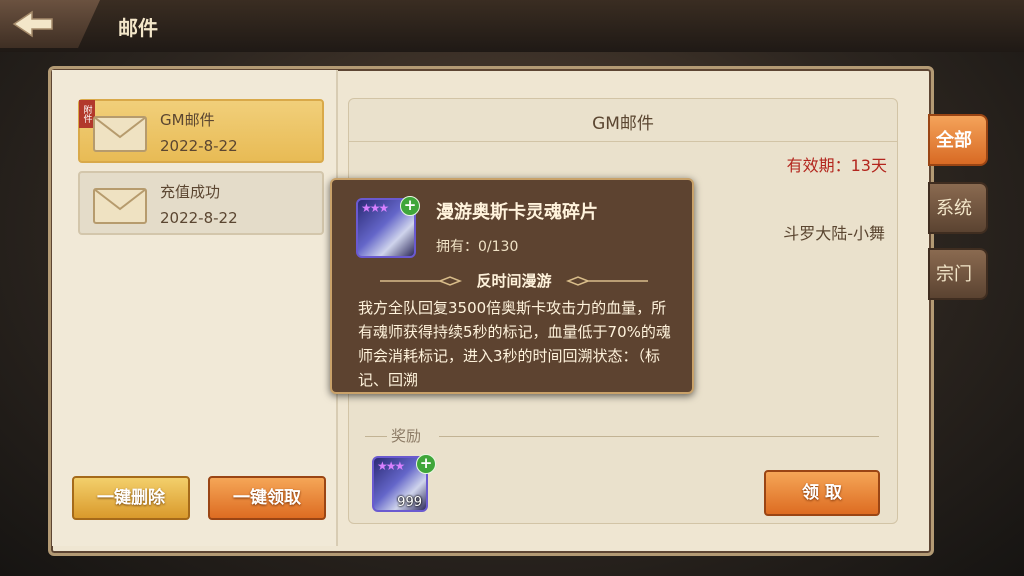 The image size is (1024, 576). What do you see at coordinates (958, 274) in the screenshot?
I see `tab-sect: 宗门` at bounding box center [958, 274].